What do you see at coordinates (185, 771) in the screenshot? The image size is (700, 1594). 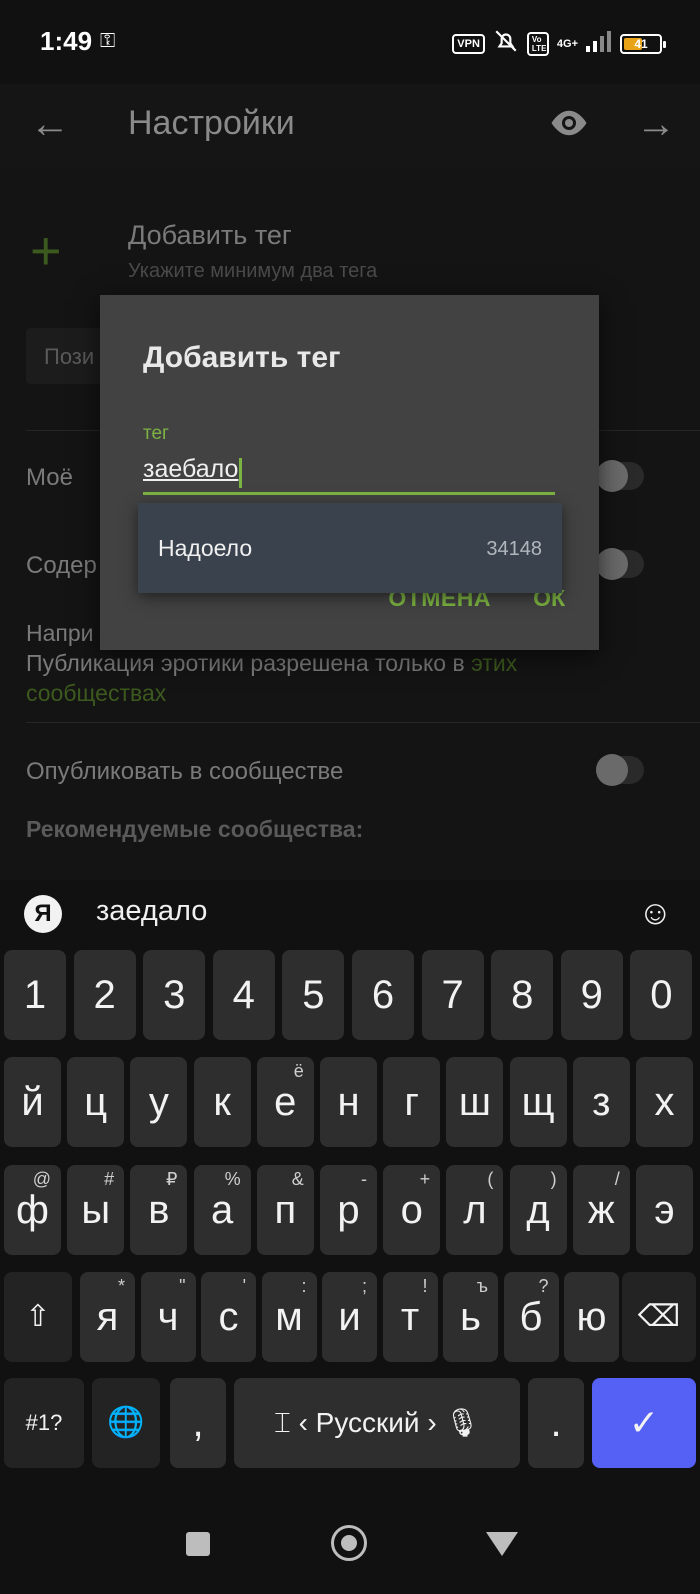 I see `publish-label: Опубликовать в сообществе` at bounding box center [185, 771].